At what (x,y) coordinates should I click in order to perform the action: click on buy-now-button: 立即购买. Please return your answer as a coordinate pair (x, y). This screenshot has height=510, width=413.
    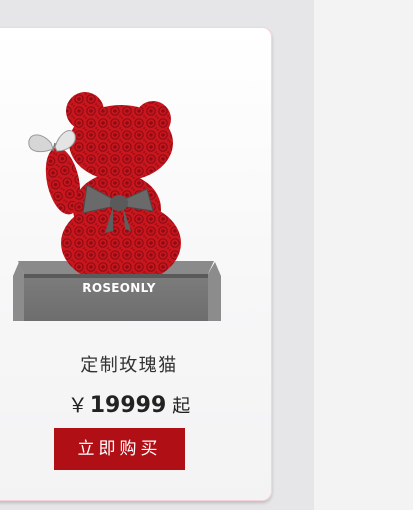
    Looking at the image, I should click on (119, 449).